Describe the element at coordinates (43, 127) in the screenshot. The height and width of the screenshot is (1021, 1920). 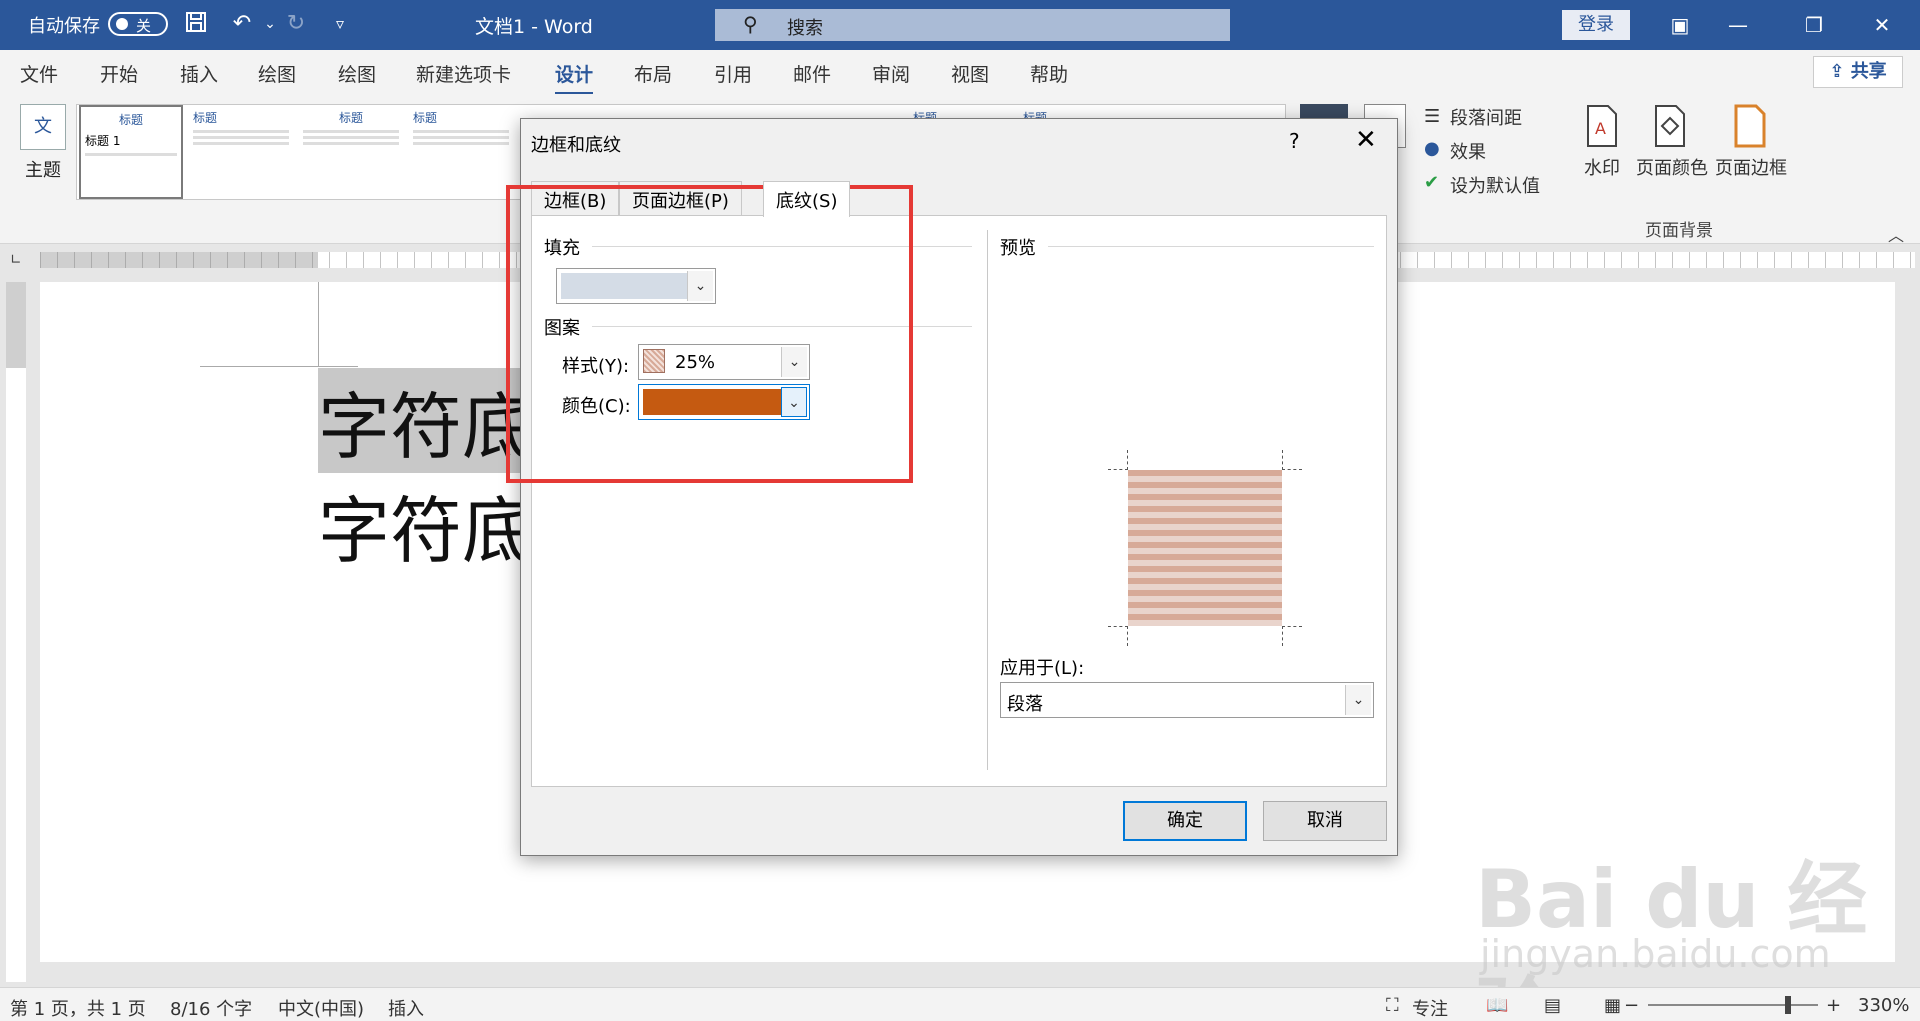
I see `theme-icon: 文` at that location.